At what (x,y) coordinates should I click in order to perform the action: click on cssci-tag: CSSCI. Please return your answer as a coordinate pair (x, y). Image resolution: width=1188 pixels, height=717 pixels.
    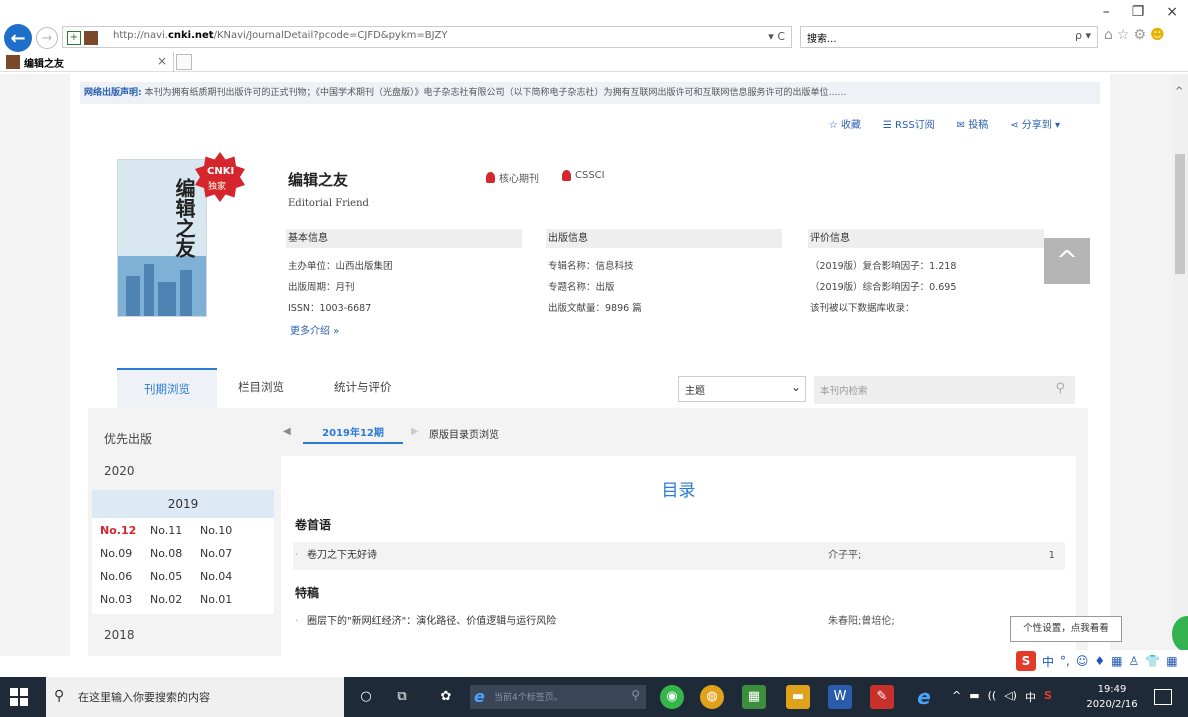
    Looking at the image, I should click on (583, 175).